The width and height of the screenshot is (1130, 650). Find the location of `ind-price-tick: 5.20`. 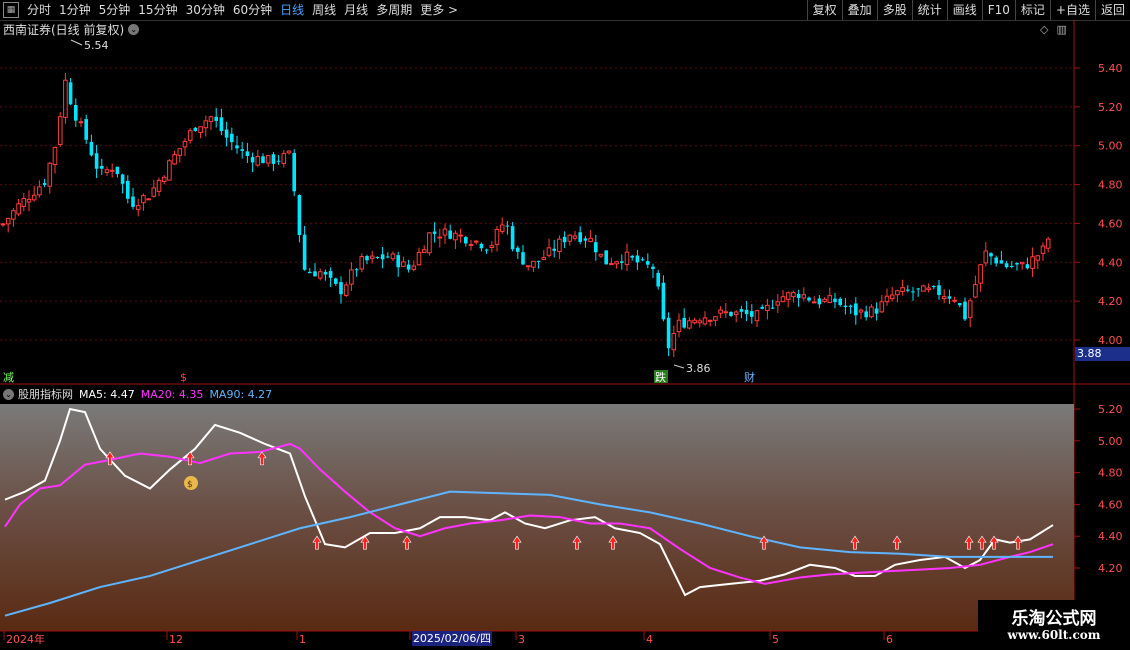

ind-price-tick: 5.20 is located at coordinates (1110, 409).